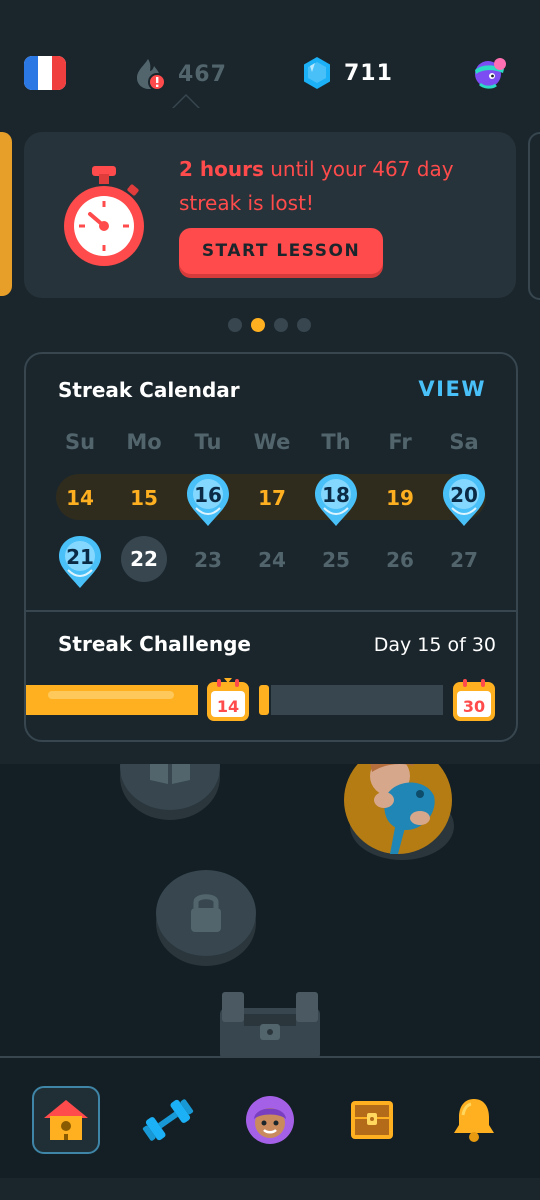  Describe the element at coordinates (281, 251) in the screenshot. I see `start-lesson-button: START LESSON` at that location.